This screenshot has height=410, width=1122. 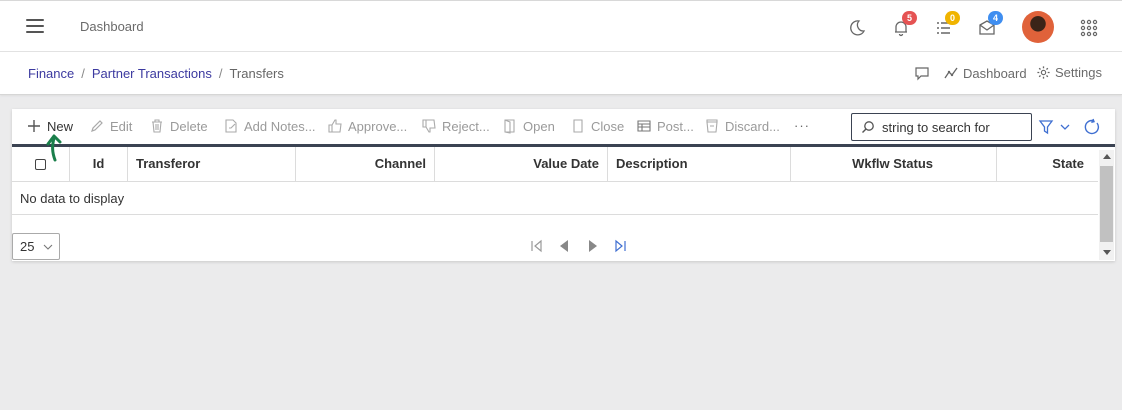 What do you see at coordinates (34, 126) in the screenshot?
I see `plus-icon` at bounding box center [34, 126].